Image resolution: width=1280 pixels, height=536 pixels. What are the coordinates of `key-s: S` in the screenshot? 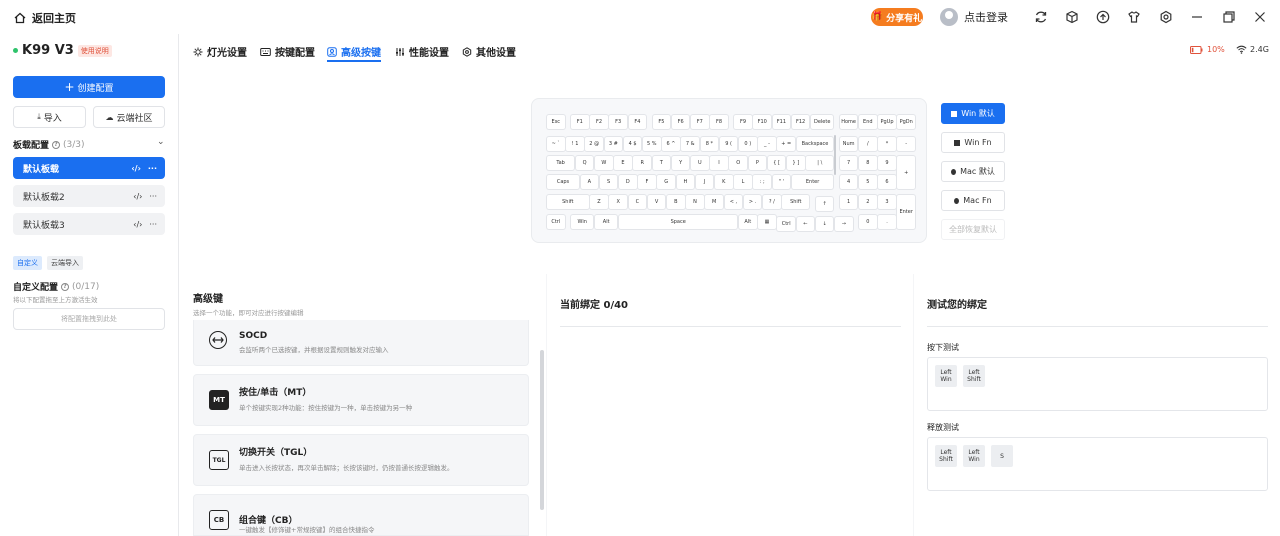 It's located at (608, 182).